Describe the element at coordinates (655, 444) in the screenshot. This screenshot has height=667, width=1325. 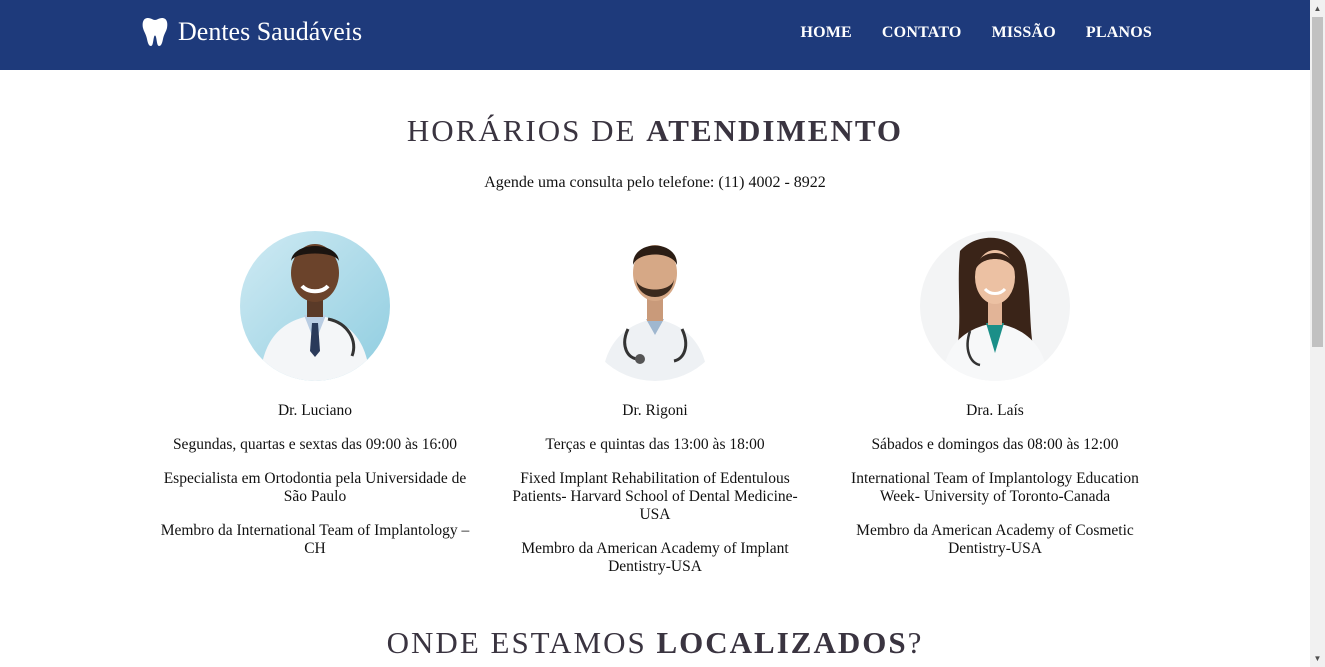
I see `doctor-schedule: Terças e quintas das 13:00 às 18:00` at that location.